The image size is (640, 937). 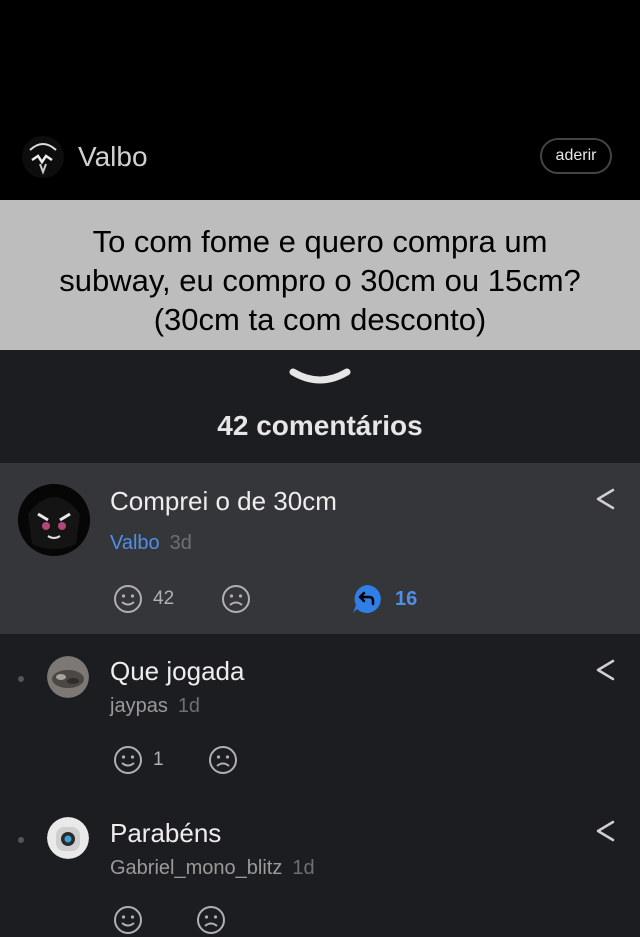 What do you see at coordinates (164, 598) in the screenshot?
I see `like-count: 42` at bounding box center [164, 598].